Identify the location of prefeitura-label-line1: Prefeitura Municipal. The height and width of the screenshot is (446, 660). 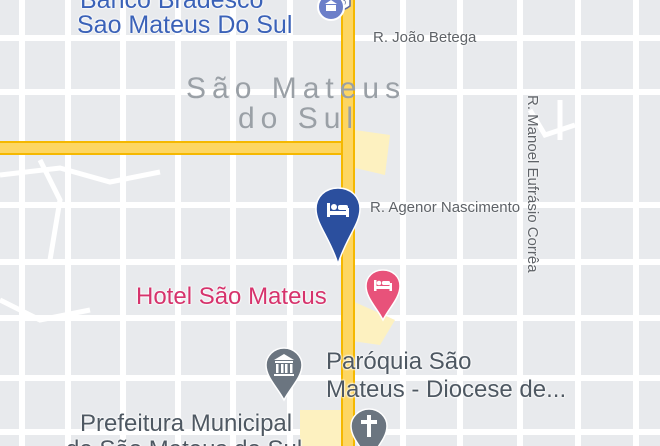
(186, 424).